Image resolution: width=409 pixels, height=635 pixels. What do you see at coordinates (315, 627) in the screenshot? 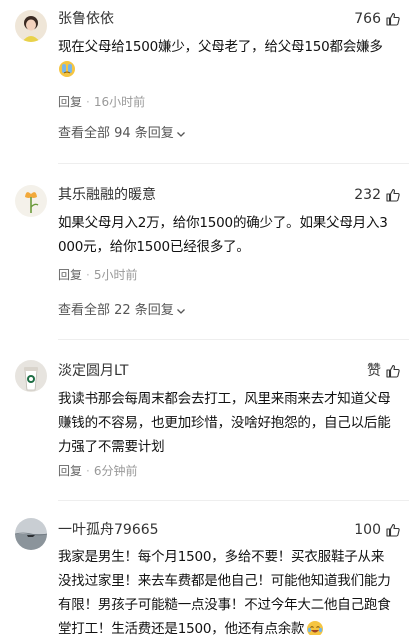
I see `laughing-tears-emoji-icon` at bounding box center [315, 627].